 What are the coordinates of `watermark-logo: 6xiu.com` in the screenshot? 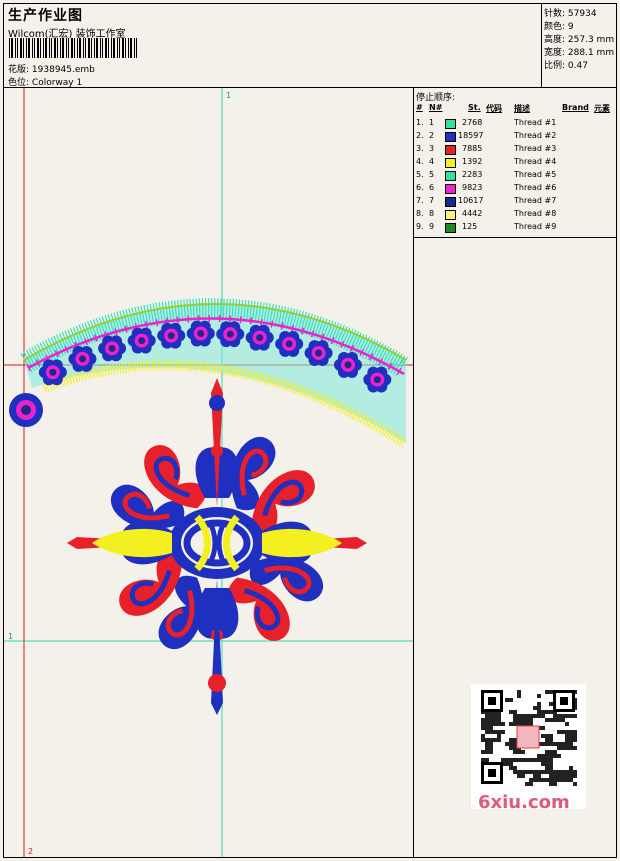 It's located at (524, 802).